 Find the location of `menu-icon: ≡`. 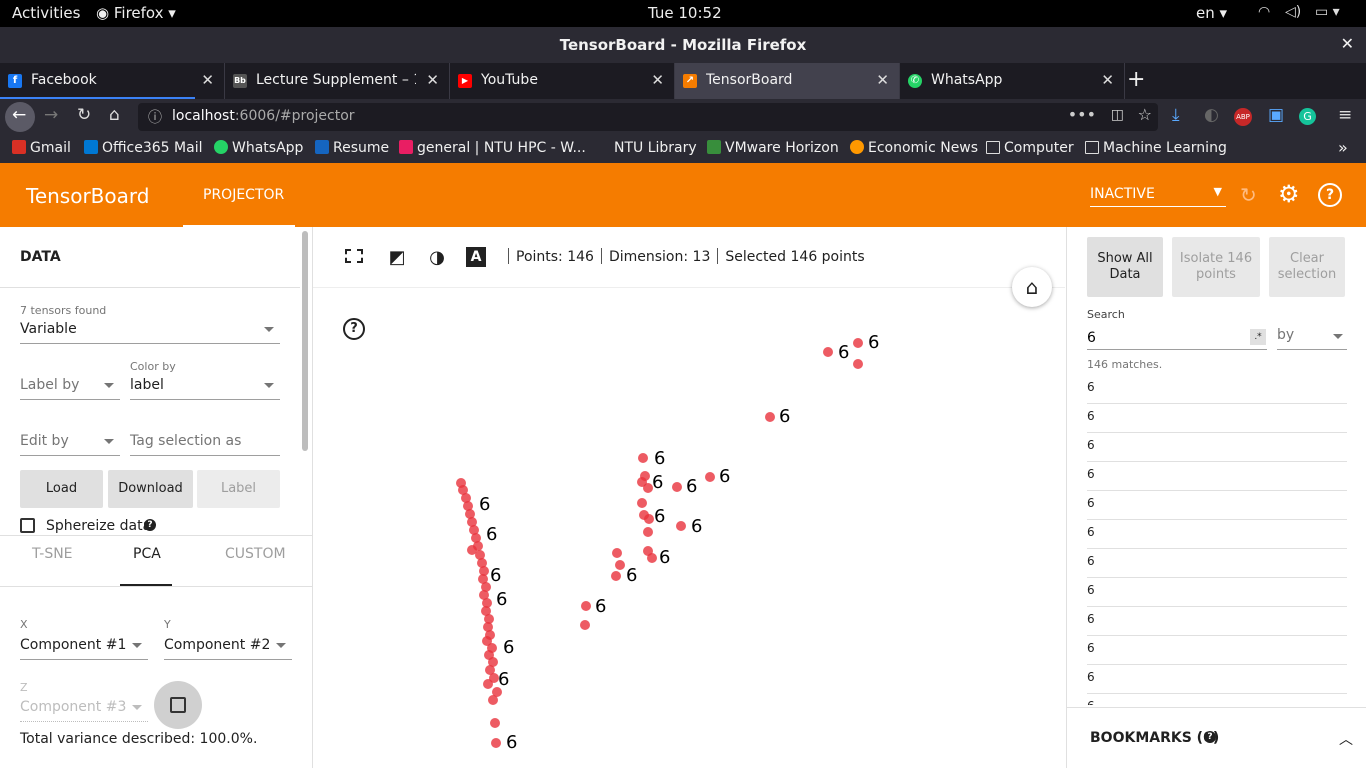

menu-icon: ≡ is located at coordinates (1345, 115).